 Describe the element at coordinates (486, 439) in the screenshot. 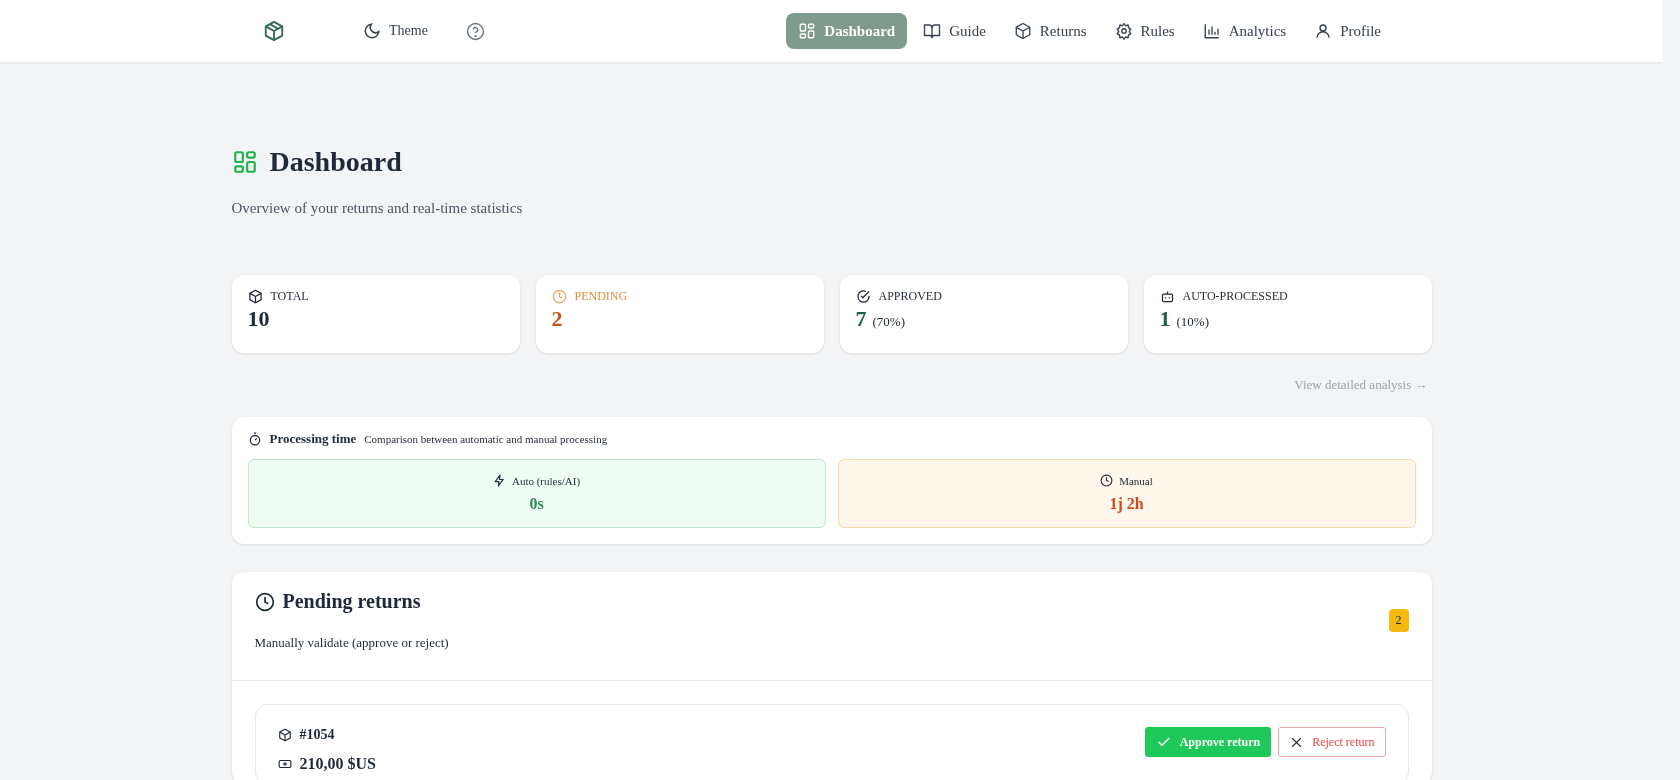

I see `section-subtitle: Comparison between automatic and manual processing` at that location.